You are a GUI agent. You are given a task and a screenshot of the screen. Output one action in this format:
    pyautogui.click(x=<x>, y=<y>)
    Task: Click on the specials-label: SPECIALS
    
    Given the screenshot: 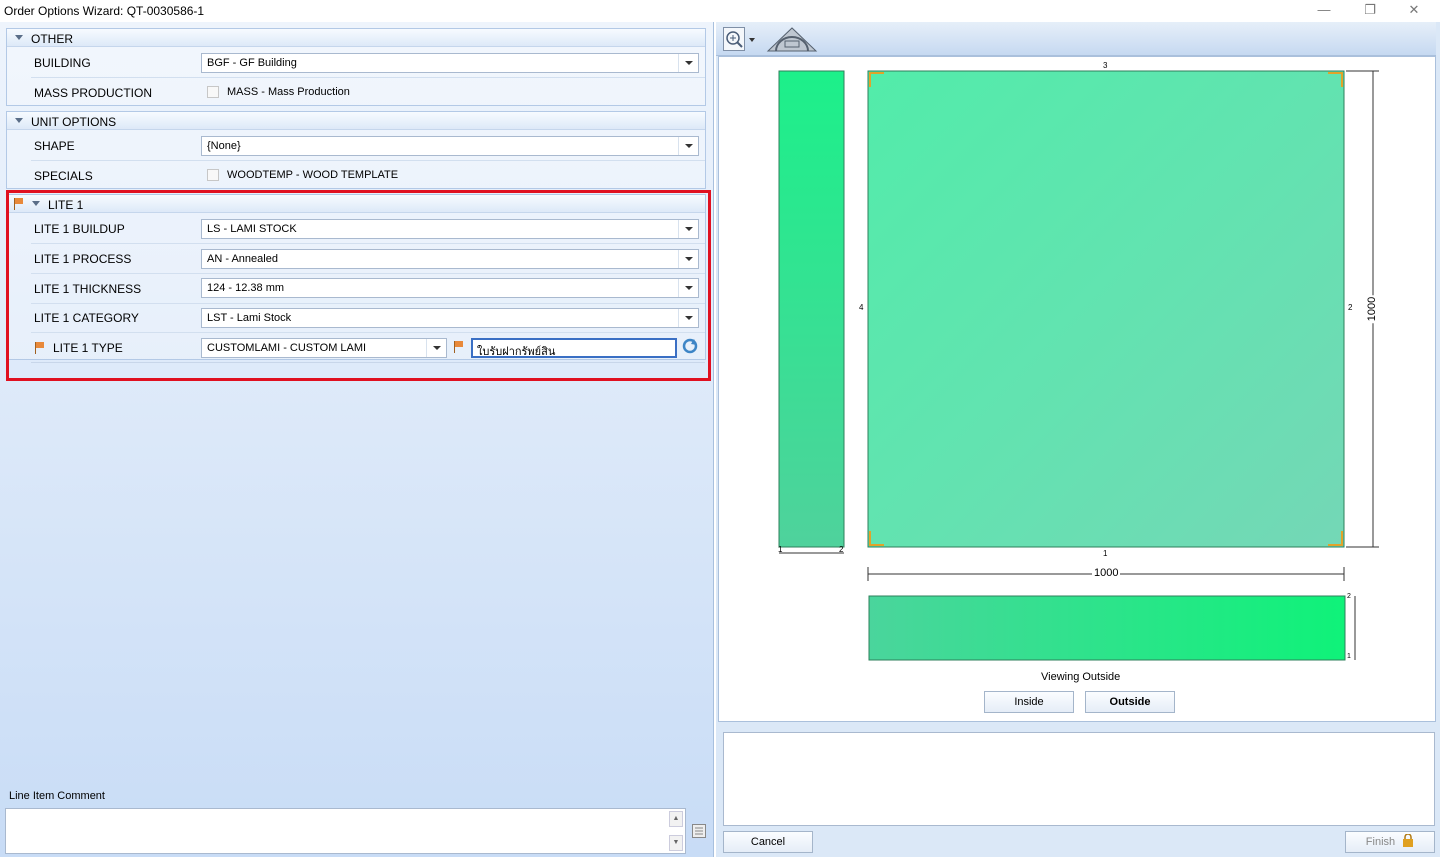 What is the action you would take?
    pyautogui.click(x=63, y=176)
    